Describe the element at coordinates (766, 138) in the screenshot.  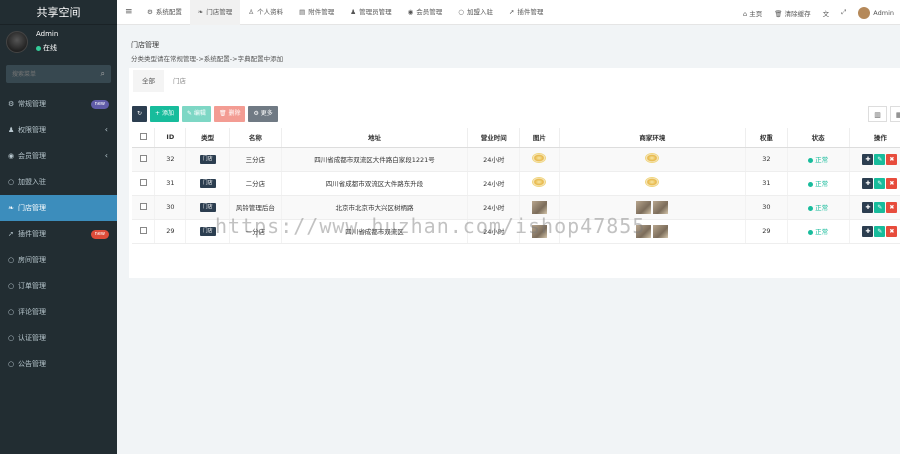
I see `col-weight: 权重` at that location.